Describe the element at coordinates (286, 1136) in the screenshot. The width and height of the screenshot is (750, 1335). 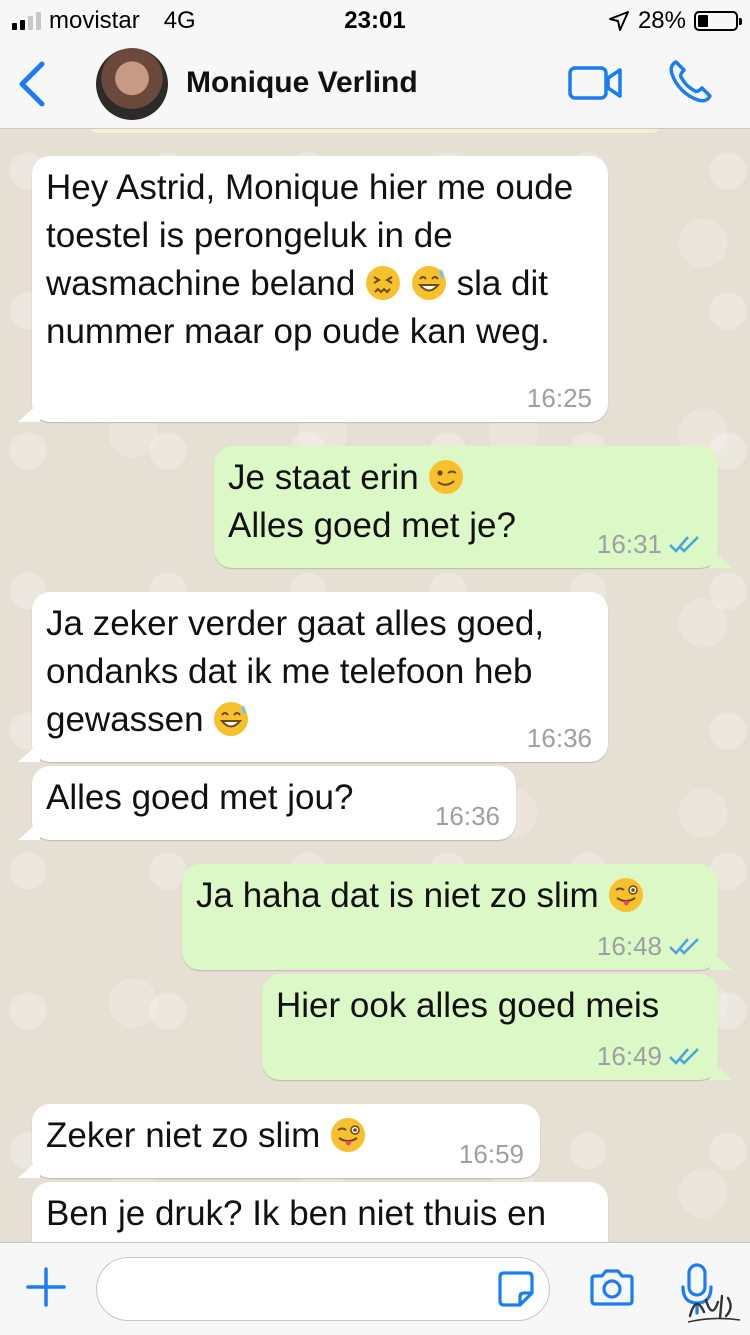
I see `message-text: Zeker niet zo slim` at that location.